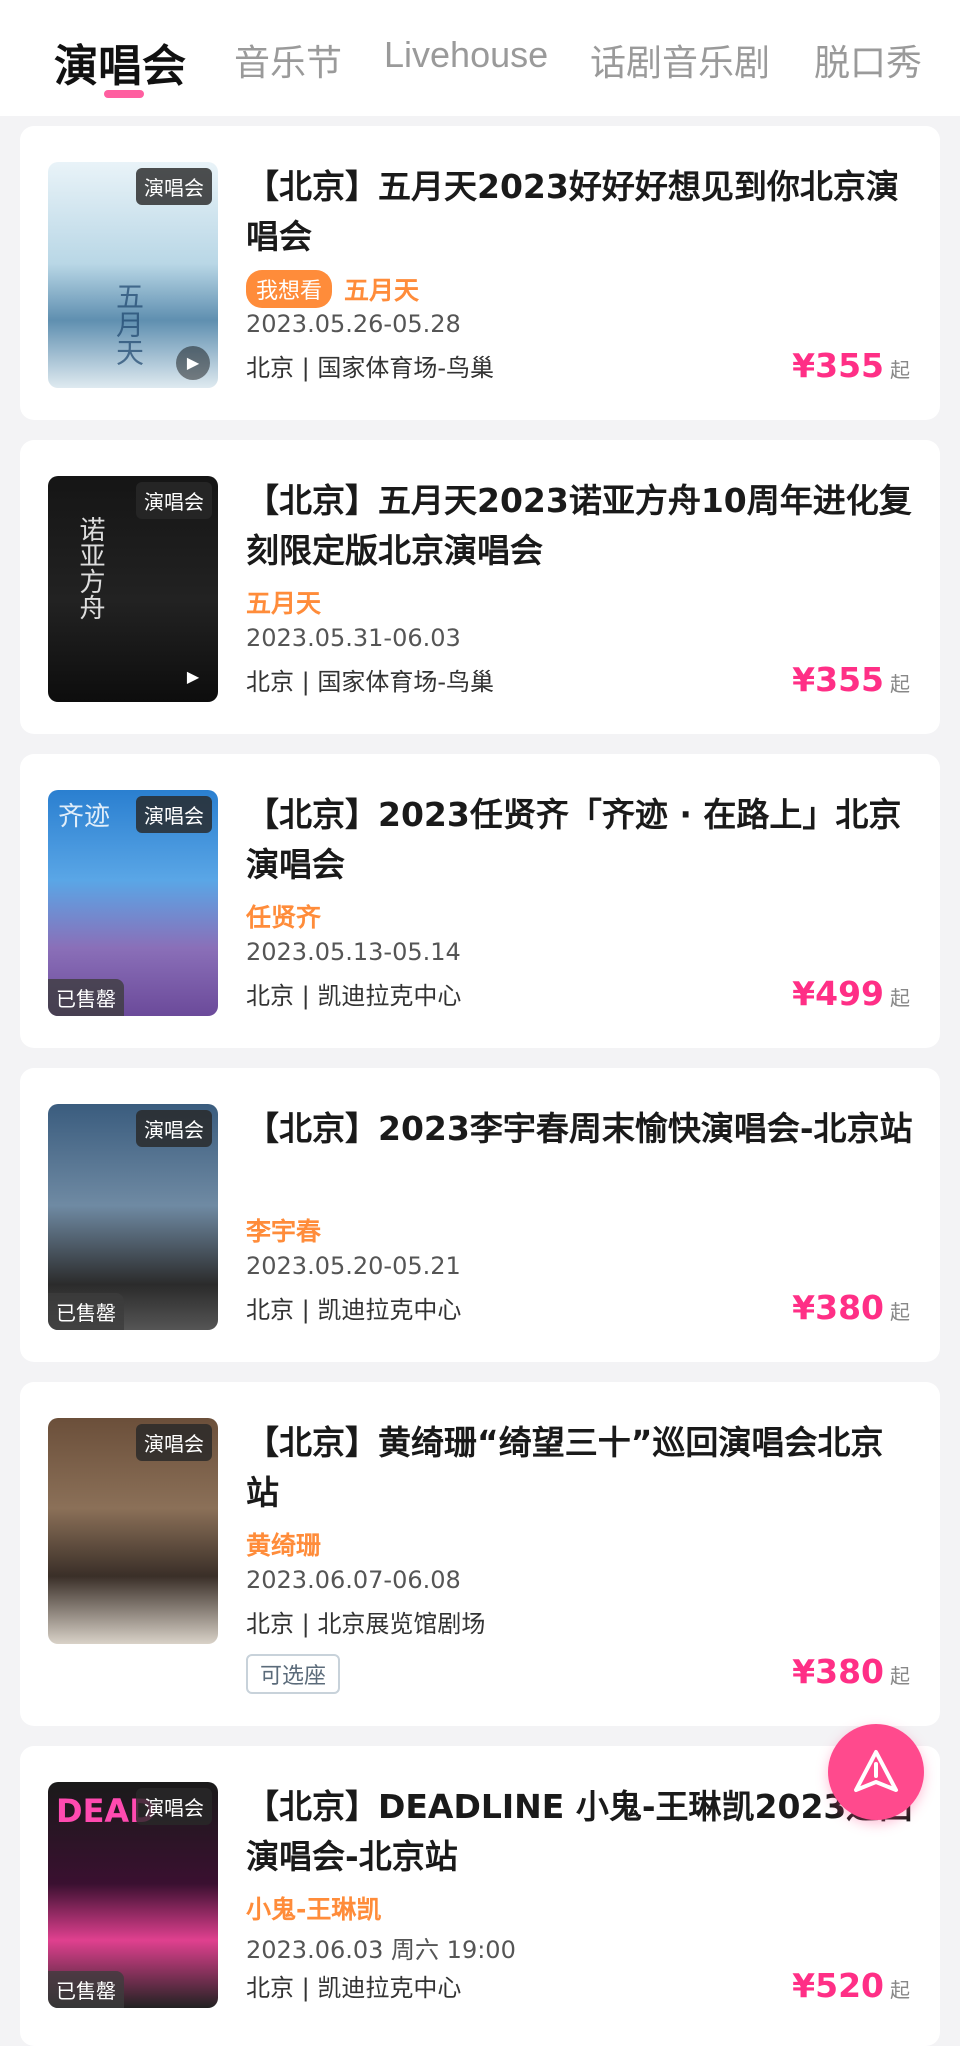 The image size is (960, 2046). What do you see at coordinates (466, 55) in the screenshot?
I see `tab-livehouse: Livehouse` at bounding box center [466, 55].